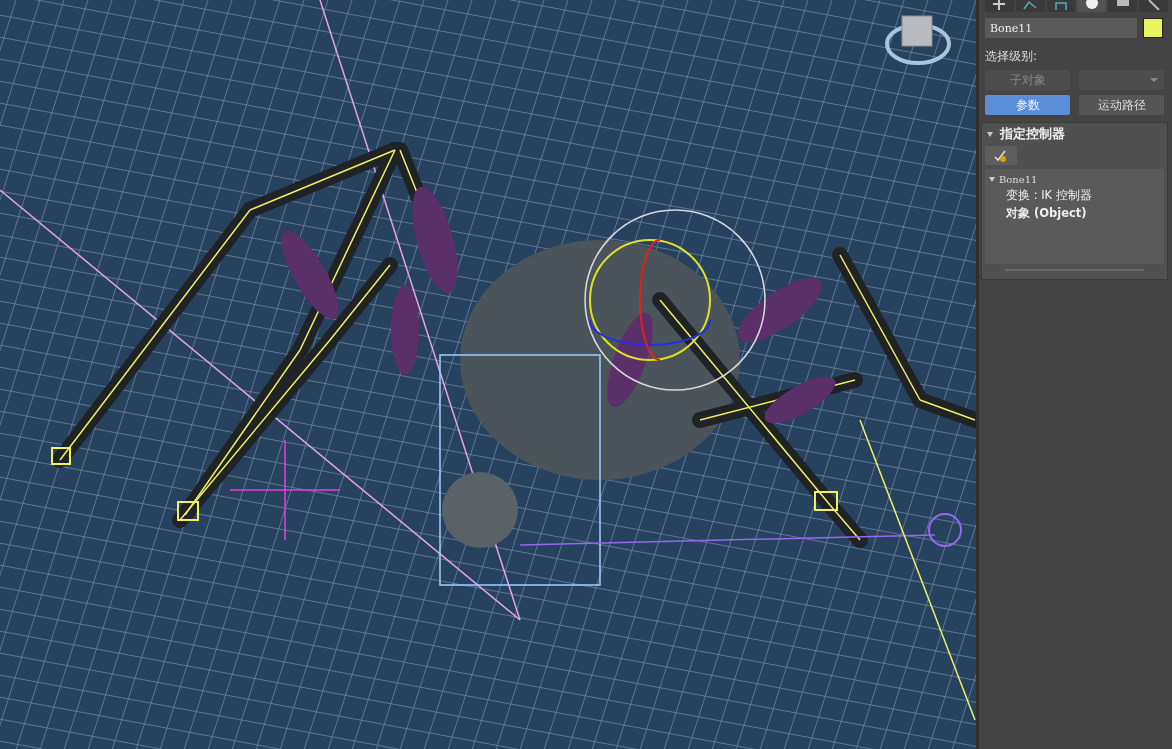 Image resolution: width=1172 pixels, height=749 pixels. What do you see at coordinates (1154, 80) in the screenshot?
I see `caret-icon` at bounding box center [1154, 80].